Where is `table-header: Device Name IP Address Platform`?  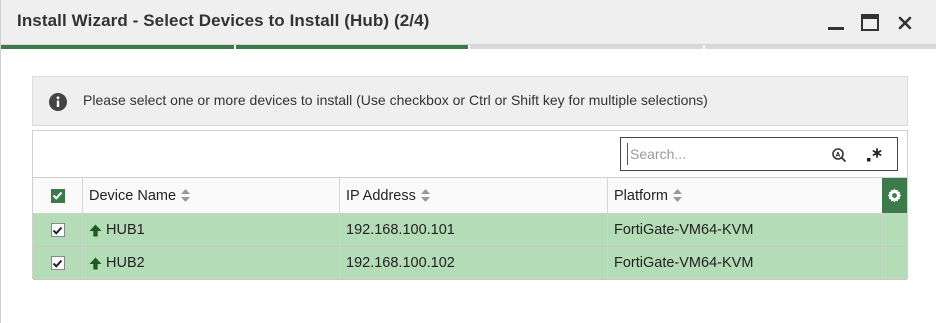 table-header: Device Name IP Address Platform is located at coordinates (470, 195).